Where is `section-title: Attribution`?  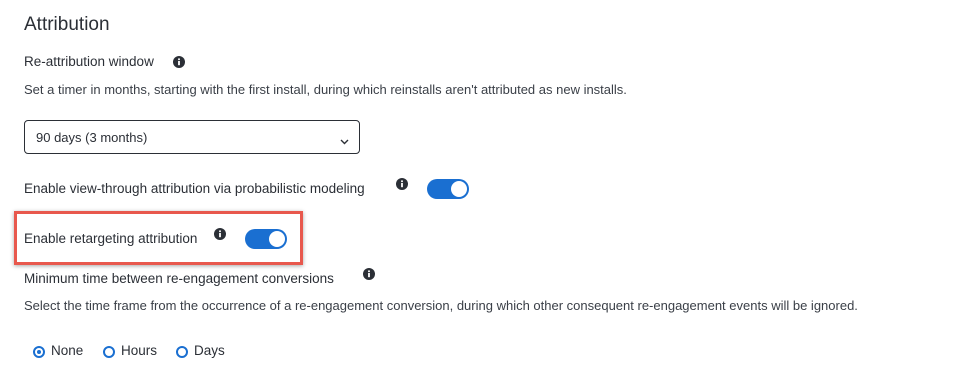 section-title: Attribution is located at coordinates (67, 24).